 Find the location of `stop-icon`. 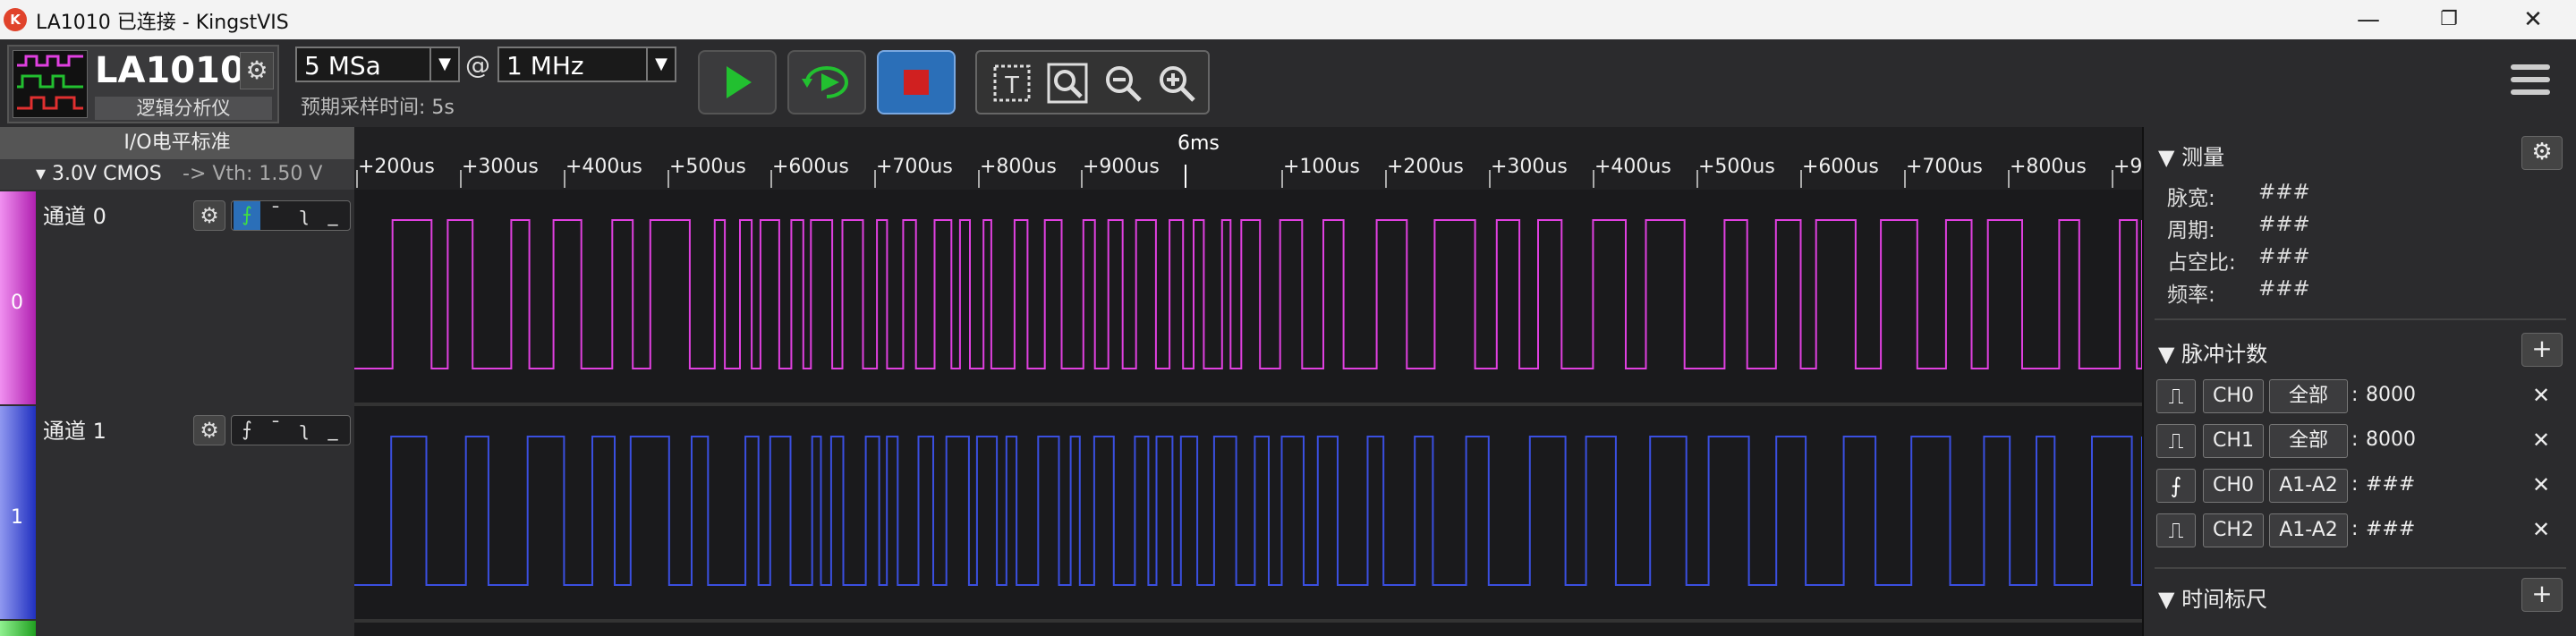

stop-icon is located at coordinates (916, 82).